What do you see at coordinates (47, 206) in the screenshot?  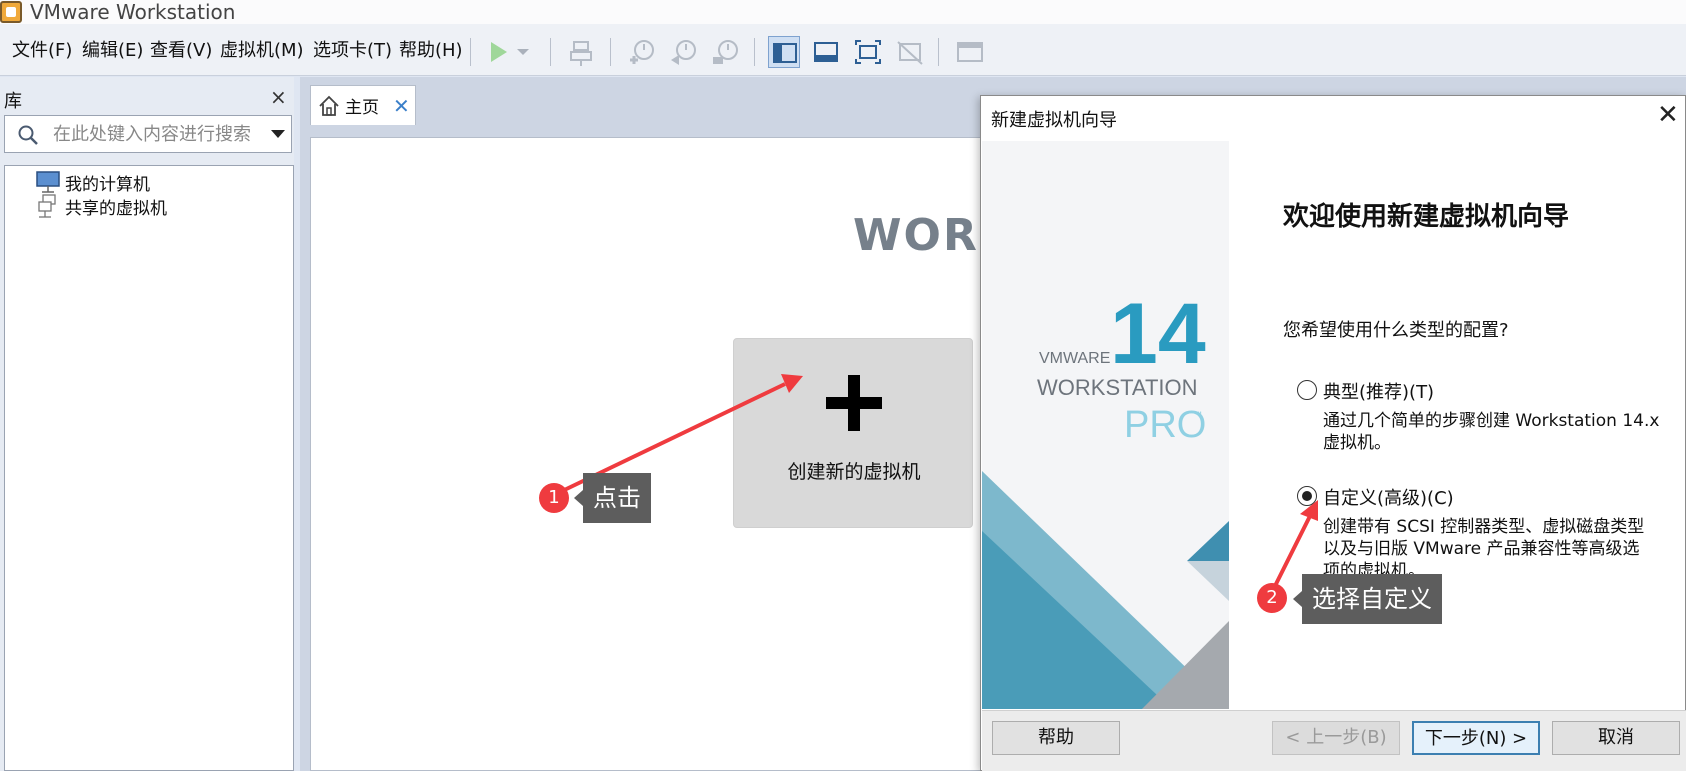 I see `shared-vm-icon` at bounding box center [47, 206].